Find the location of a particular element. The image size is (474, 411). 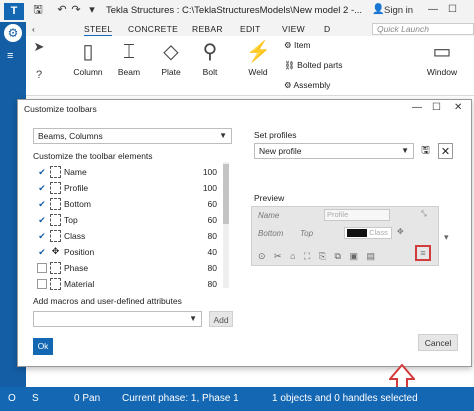

item-button: ⚙ Item is located at coordinates (297, 45).